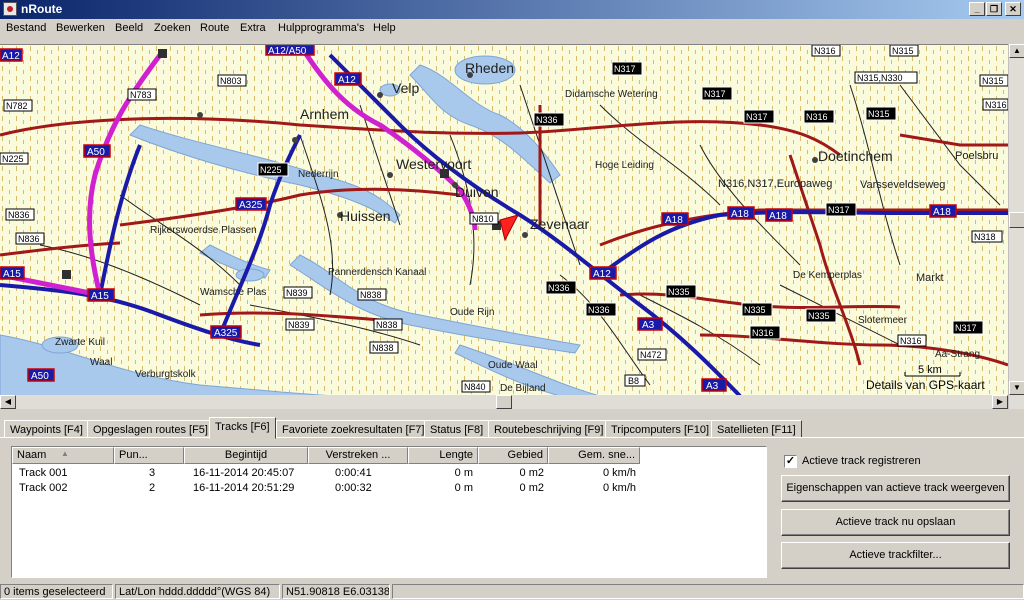  Describe the element at coordinates (129, 28) in the screenshot. I see `menu-beeld: Beeld` at that location.